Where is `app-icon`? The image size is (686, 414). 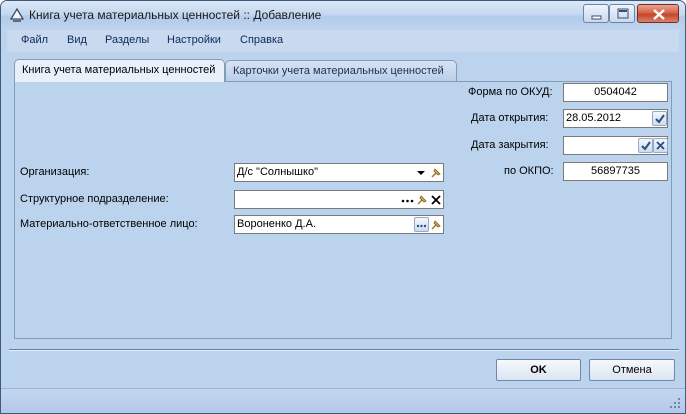
app-icon is located at coordinates (17, 15).